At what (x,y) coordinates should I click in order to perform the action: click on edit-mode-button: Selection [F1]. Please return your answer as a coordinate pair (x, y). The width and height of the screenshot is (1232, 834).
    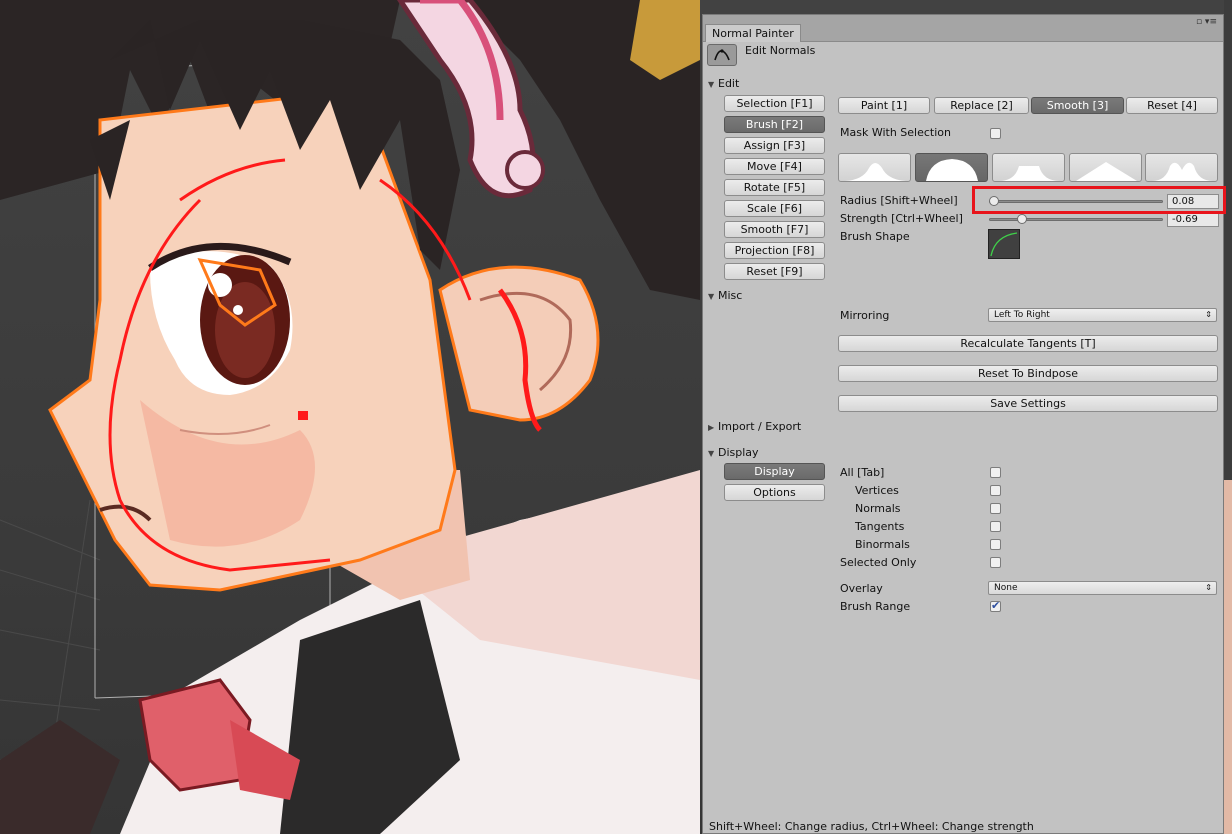
    Looking at the image, I should click on (774, 103).